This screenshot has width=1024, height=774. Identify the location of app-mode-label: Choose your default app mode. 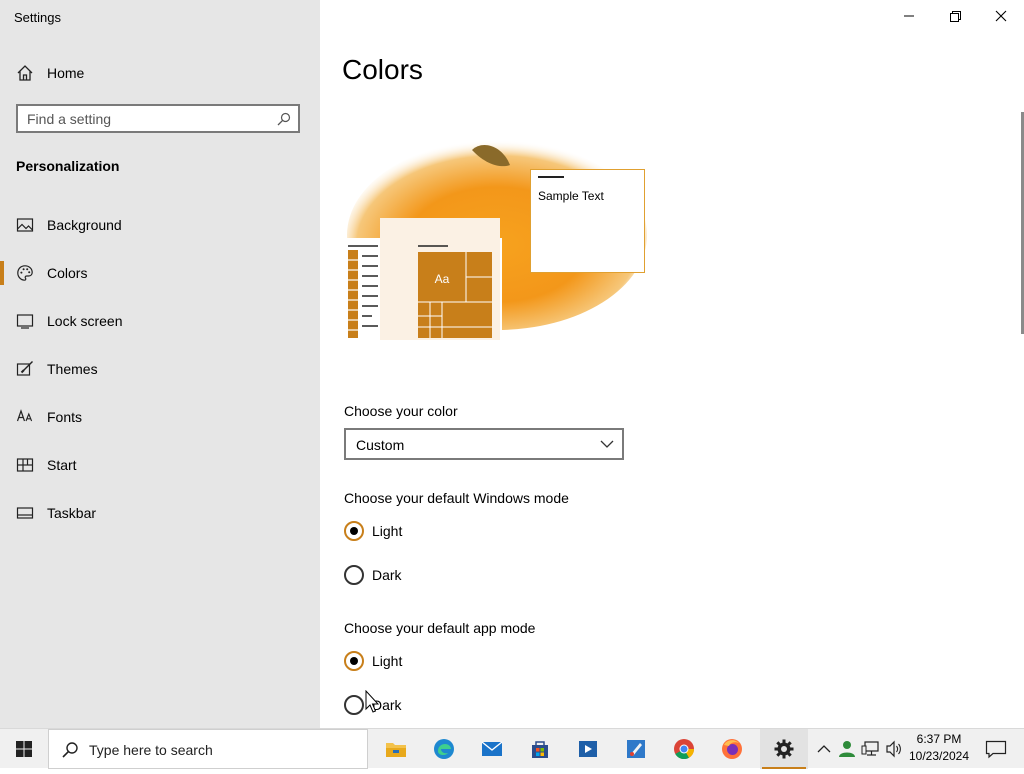
(440, 628).